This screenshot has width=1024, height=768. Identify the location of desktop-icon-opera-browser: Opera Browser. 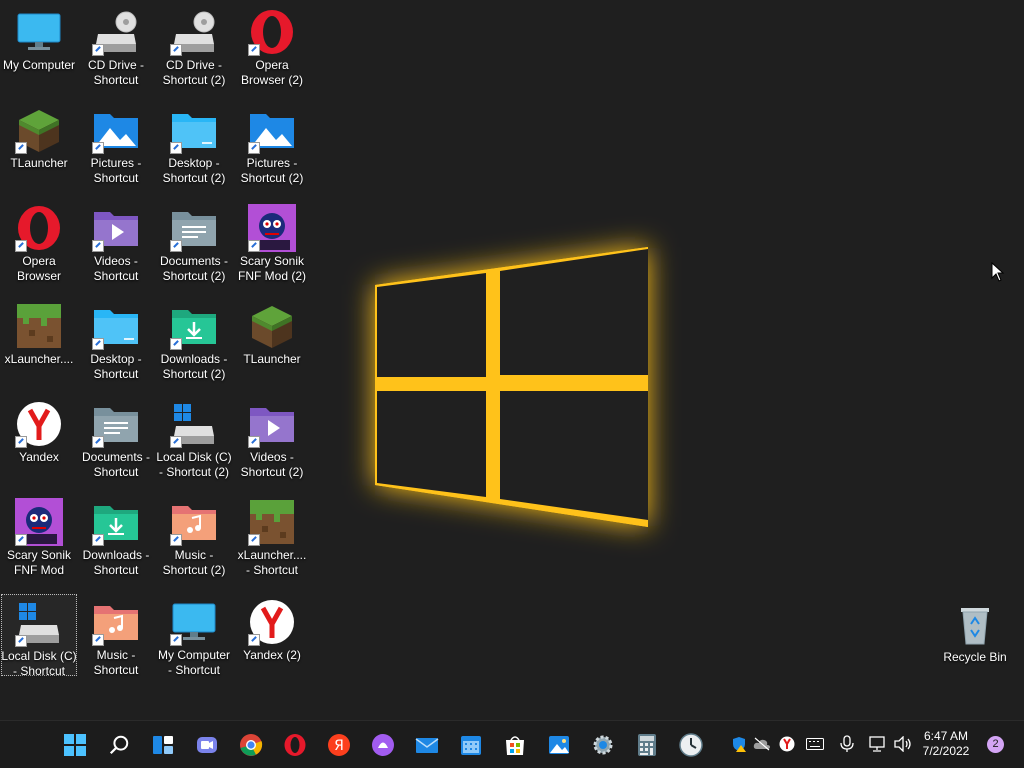
(39, 241).